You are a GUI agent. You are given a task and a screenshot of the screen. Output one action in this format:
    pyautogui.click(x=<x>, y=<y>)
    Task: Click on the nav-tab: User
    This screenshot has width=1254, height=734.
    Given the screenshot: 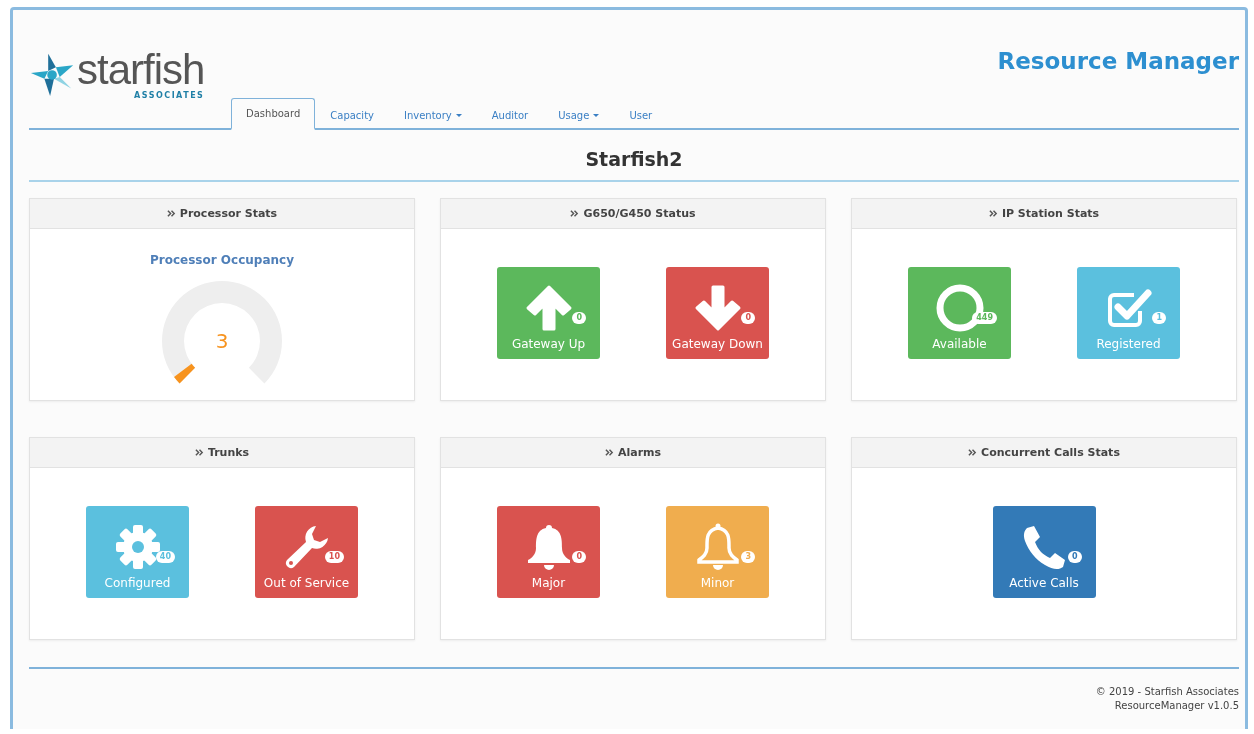 What is the action you would take?
    pyautogui.click(x=641, y=115)
    